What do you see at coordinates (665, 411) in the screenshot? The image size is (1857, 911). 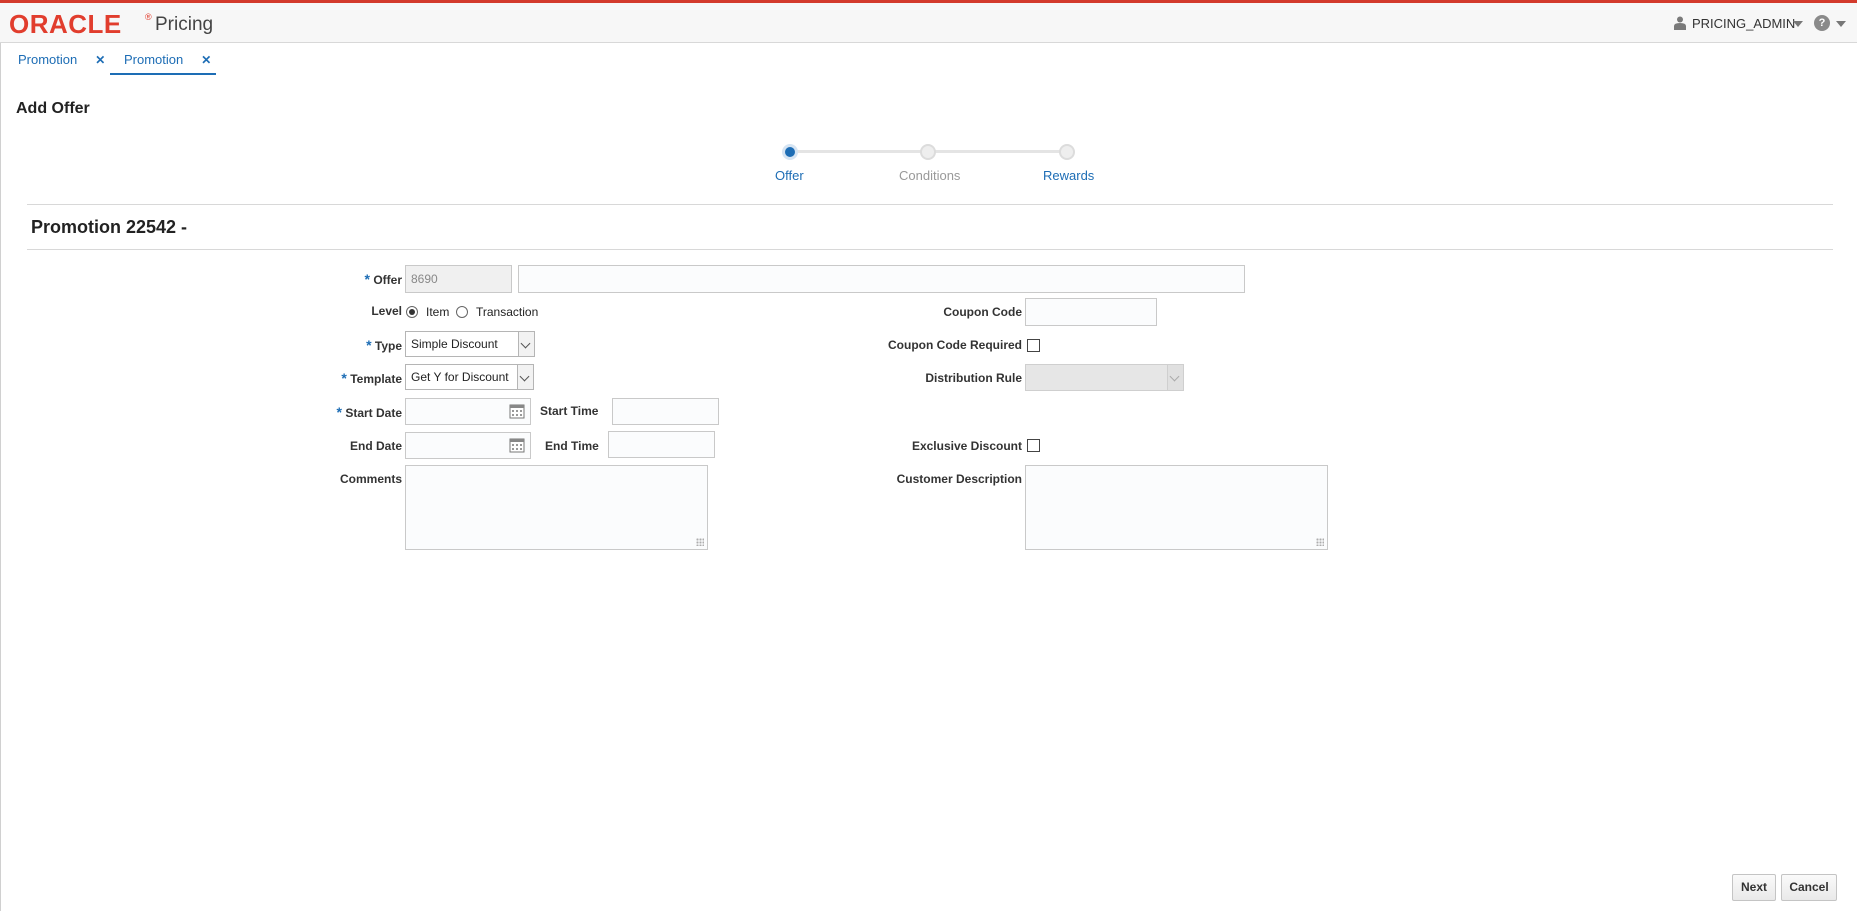 I see `start-time-field` at bounding box center [665, 411].